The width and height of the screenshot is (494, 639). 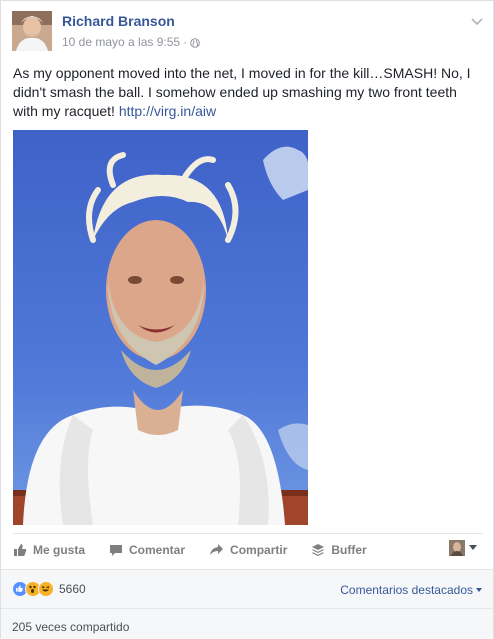 What do you see at coordinates (46, 589) in the screenshot?
I see `haha-reaction-icon` at bounding box center [46, 589].